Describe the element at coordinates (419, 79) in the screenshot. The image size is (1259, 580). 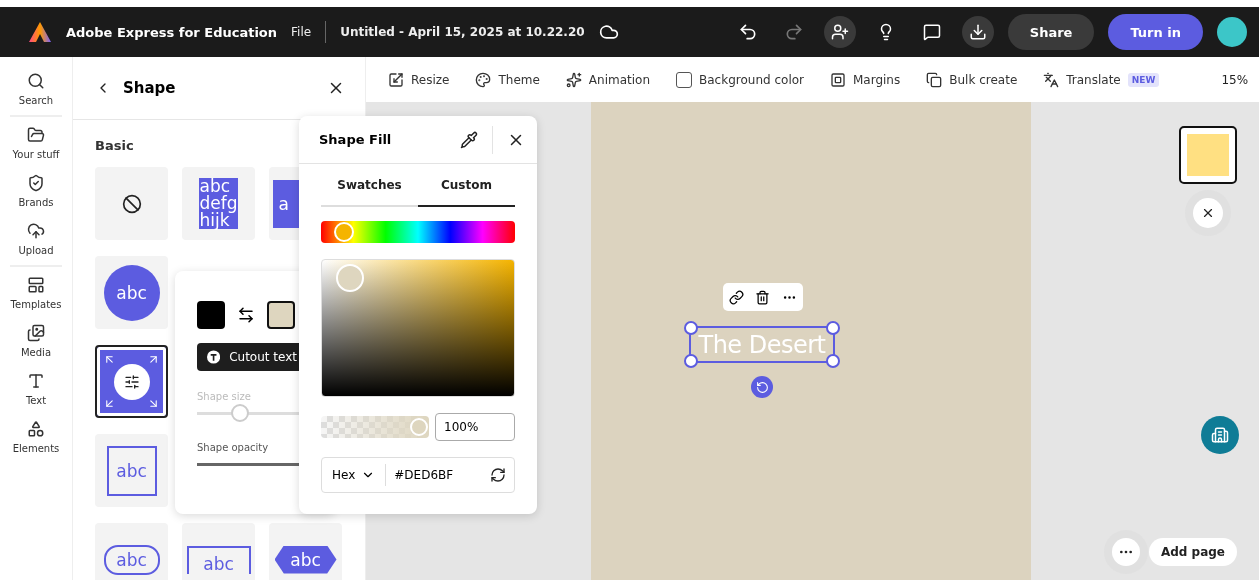
I see `toolbar-item: Resize` at that location.